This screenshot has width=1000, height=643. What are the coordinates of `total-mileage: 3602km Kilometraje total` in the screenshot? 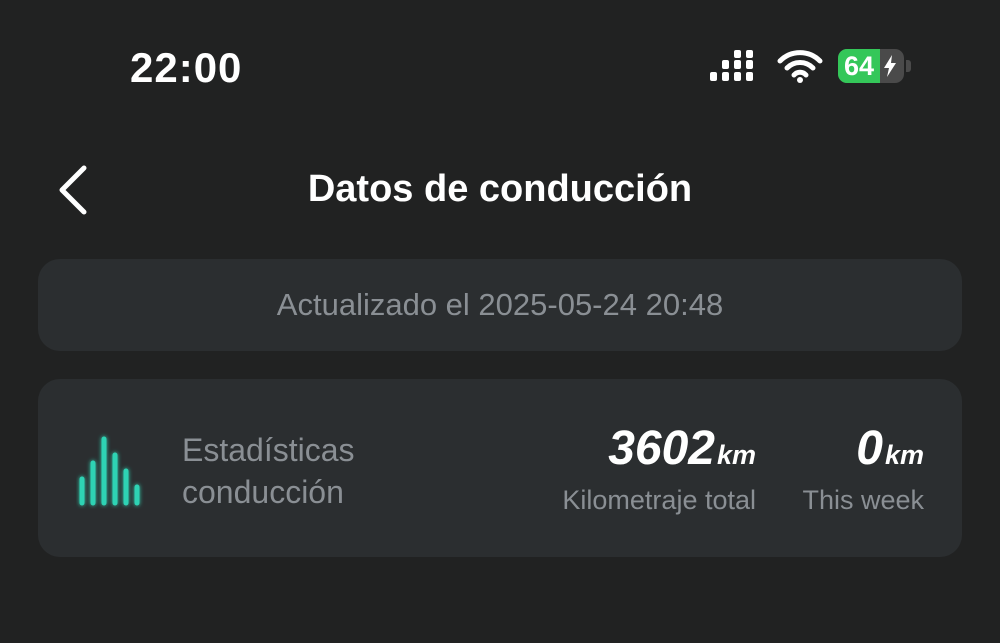 It's located at (642, 468).